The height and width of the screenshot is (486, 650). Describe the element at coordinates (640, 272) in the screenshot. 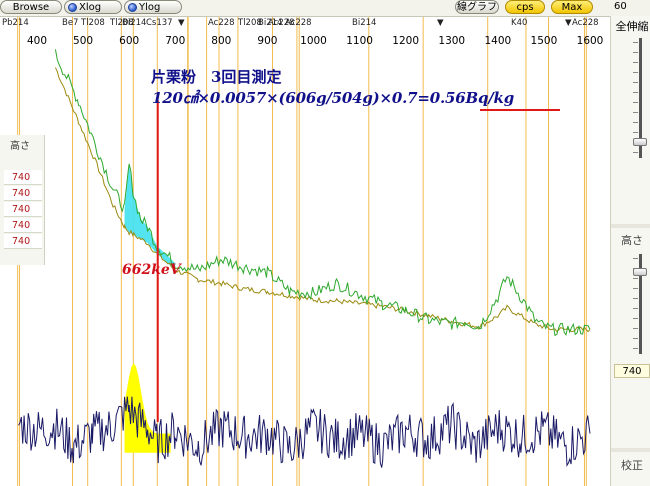

I see `height-slider-thumb` at that location.